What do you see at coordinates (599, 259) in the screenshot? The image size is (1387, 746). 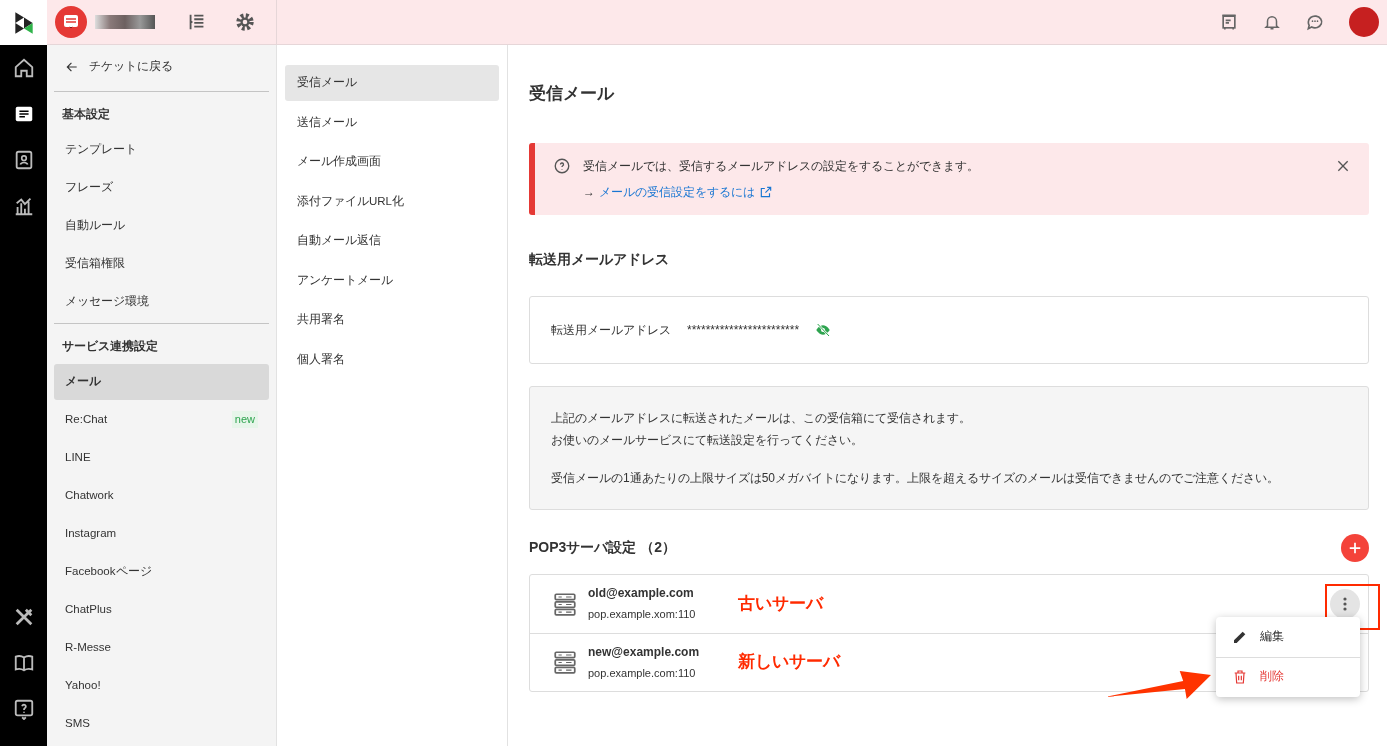 I see `section-heading: 転送用メールアドレス` at bounding box center [599, 259].